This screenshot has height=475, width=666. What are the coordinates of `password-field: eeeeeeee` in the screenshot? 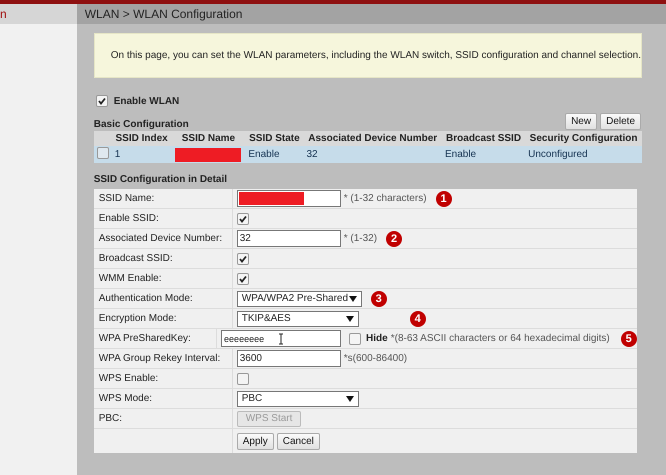 It's located at (281, 338).